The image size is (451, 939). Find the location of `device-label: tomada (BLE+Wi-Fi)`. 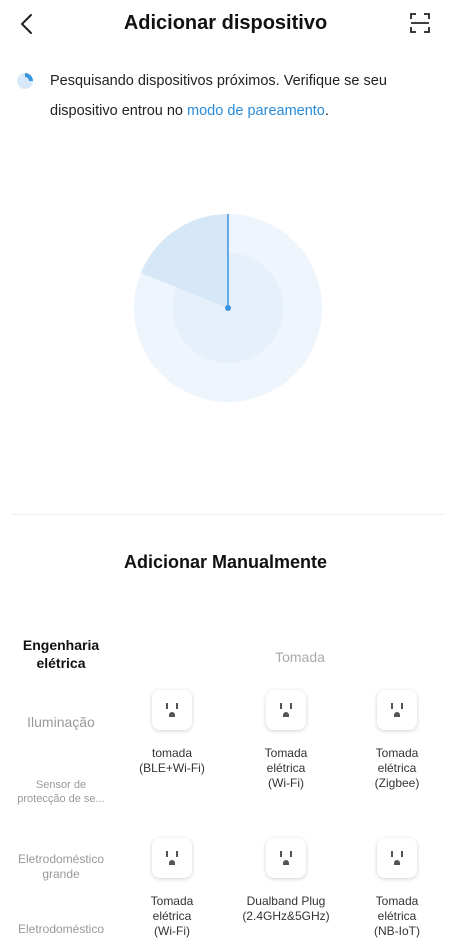

device-label: tomada (BLE+Wi-Fi) is located at coordinates (172, 761).